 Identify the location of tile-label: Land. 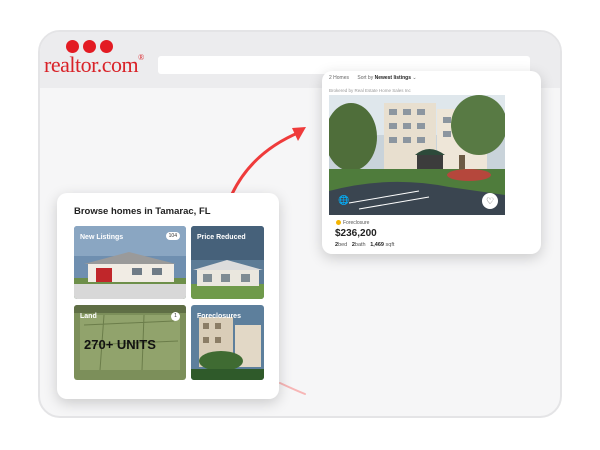
(88, 316).